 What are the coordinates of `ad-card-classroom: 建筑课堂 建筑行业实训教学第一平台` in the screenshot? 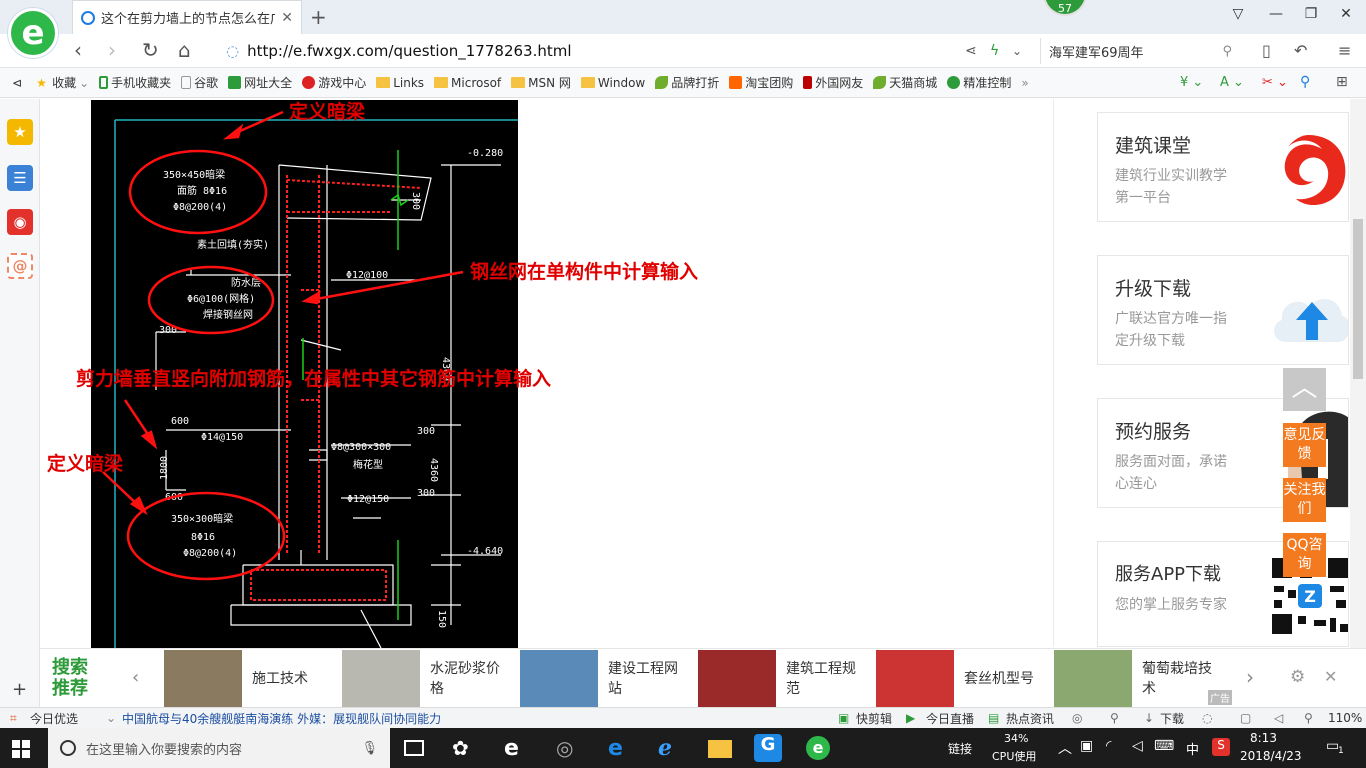 It's located at (1223, 167).